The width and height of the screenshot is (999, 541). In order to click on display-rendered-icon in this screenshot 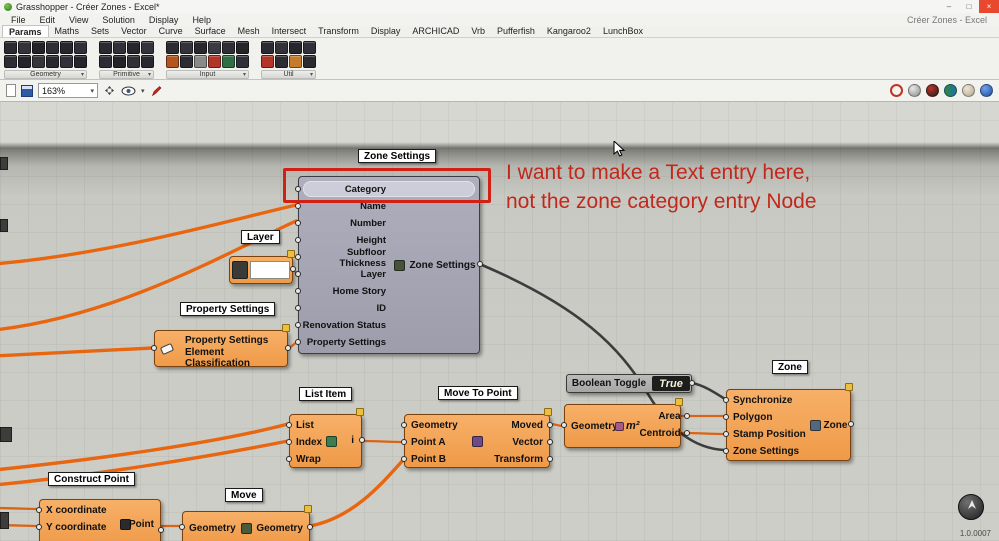, I will do `click(932, 90)`.